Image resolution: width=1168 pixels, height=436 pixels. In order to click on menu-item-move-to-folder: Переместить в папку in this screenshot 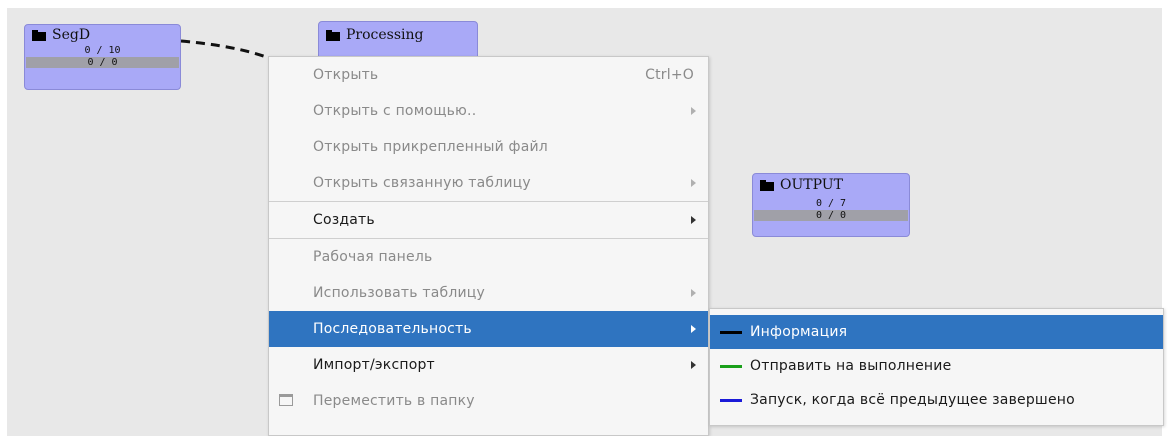, I will do `click(488, 401)`.